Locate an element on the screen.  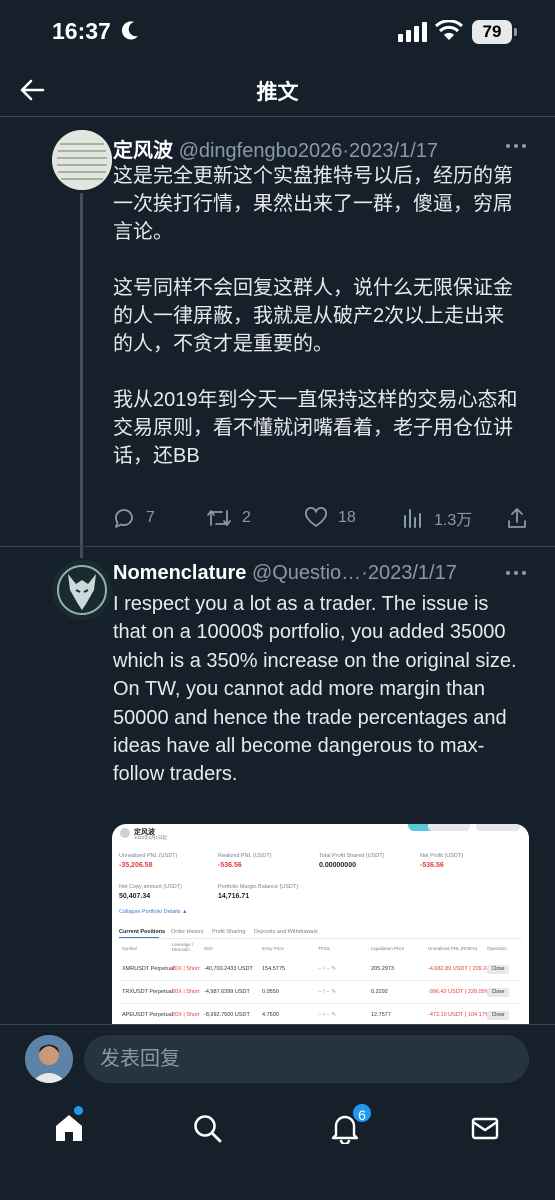
reply-bar: 发表回复 is located at coordinates (277, 1059).